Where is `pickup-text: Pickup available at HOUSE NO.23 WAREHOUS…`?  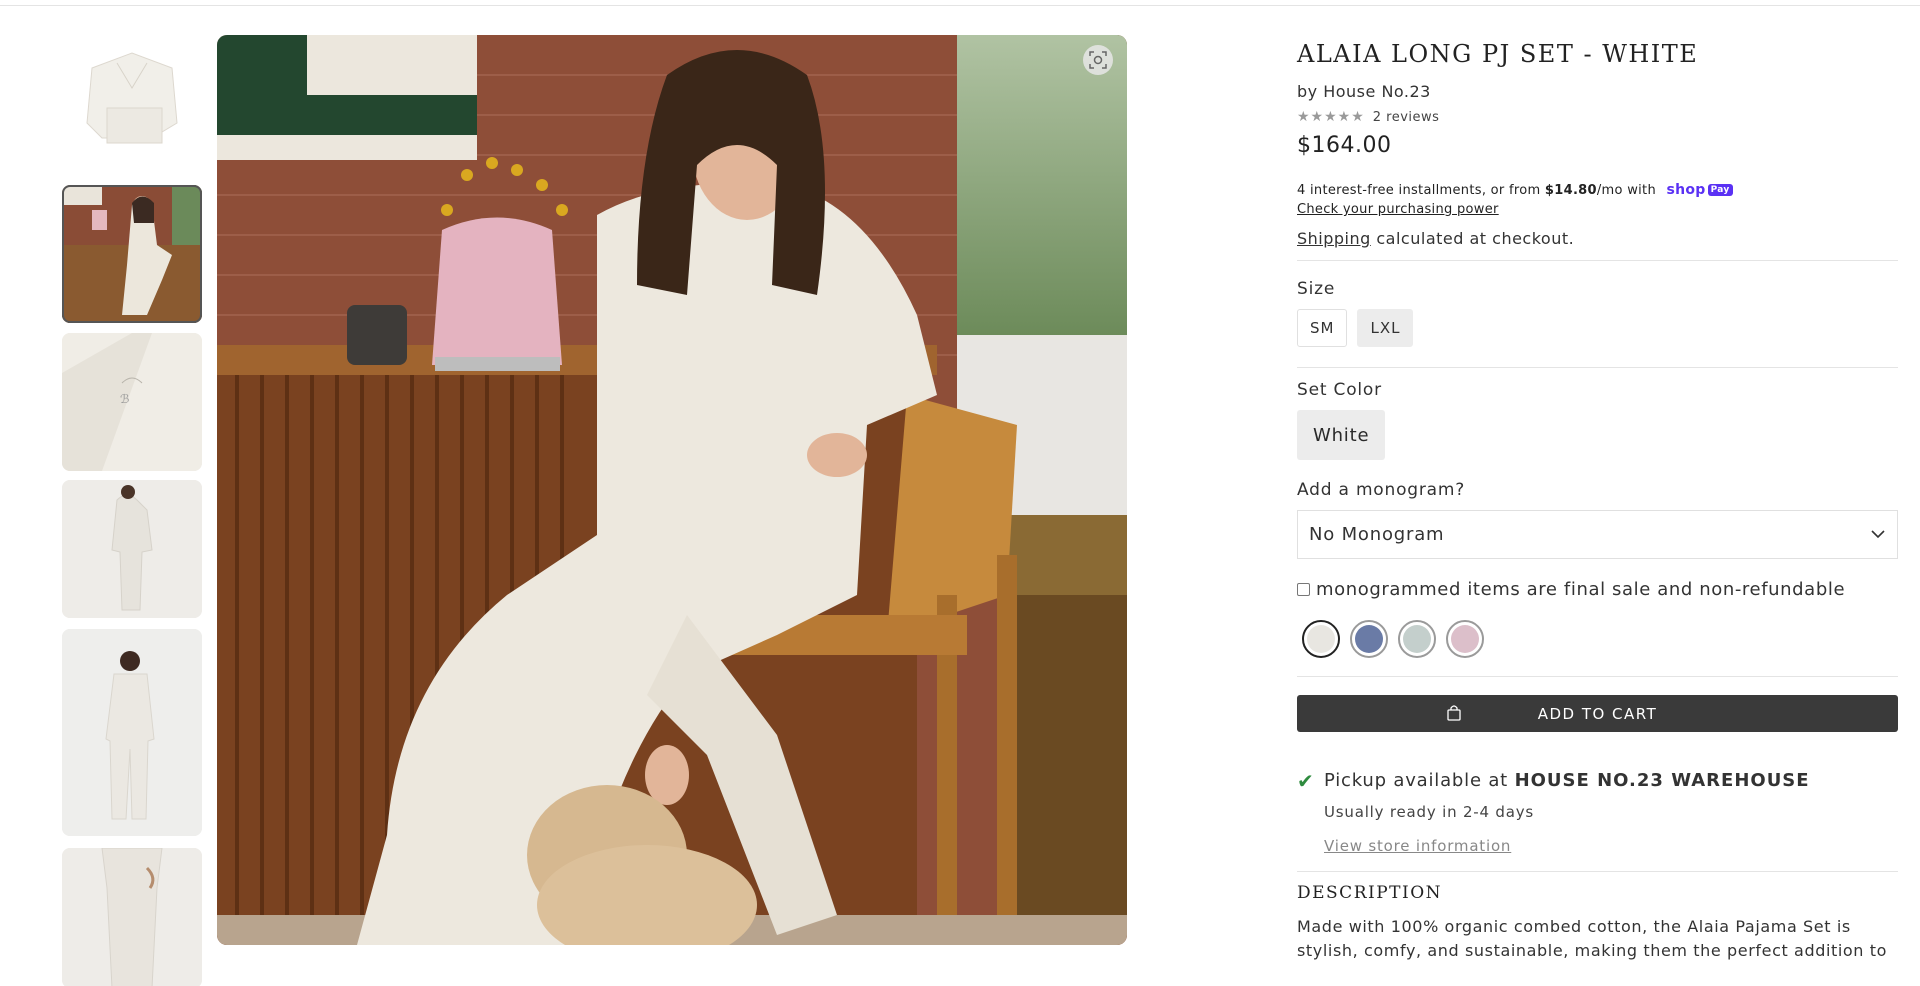 pickup-text: Pickup available at HOUSE NO.23 WAREHOUS… is located at coordinates (1567, 780).